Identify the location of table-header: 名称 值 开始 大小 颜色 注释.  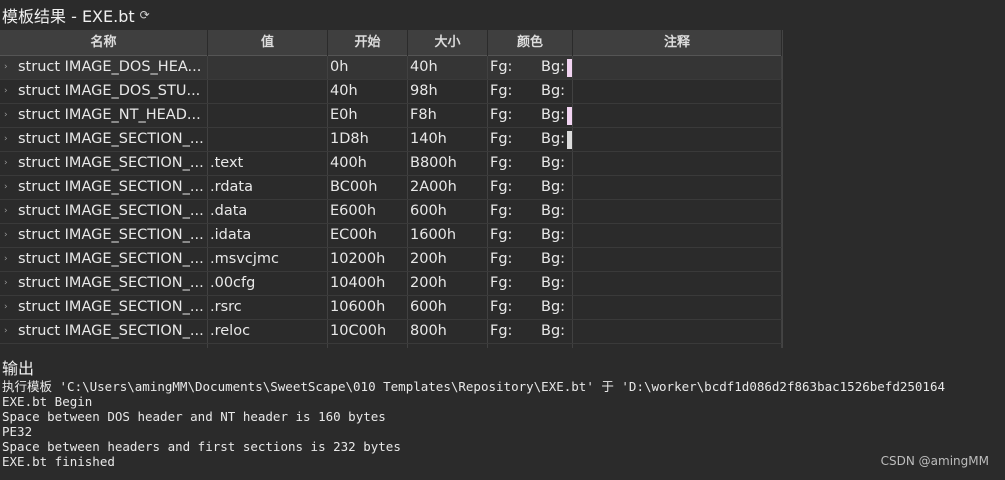
(391, 43).